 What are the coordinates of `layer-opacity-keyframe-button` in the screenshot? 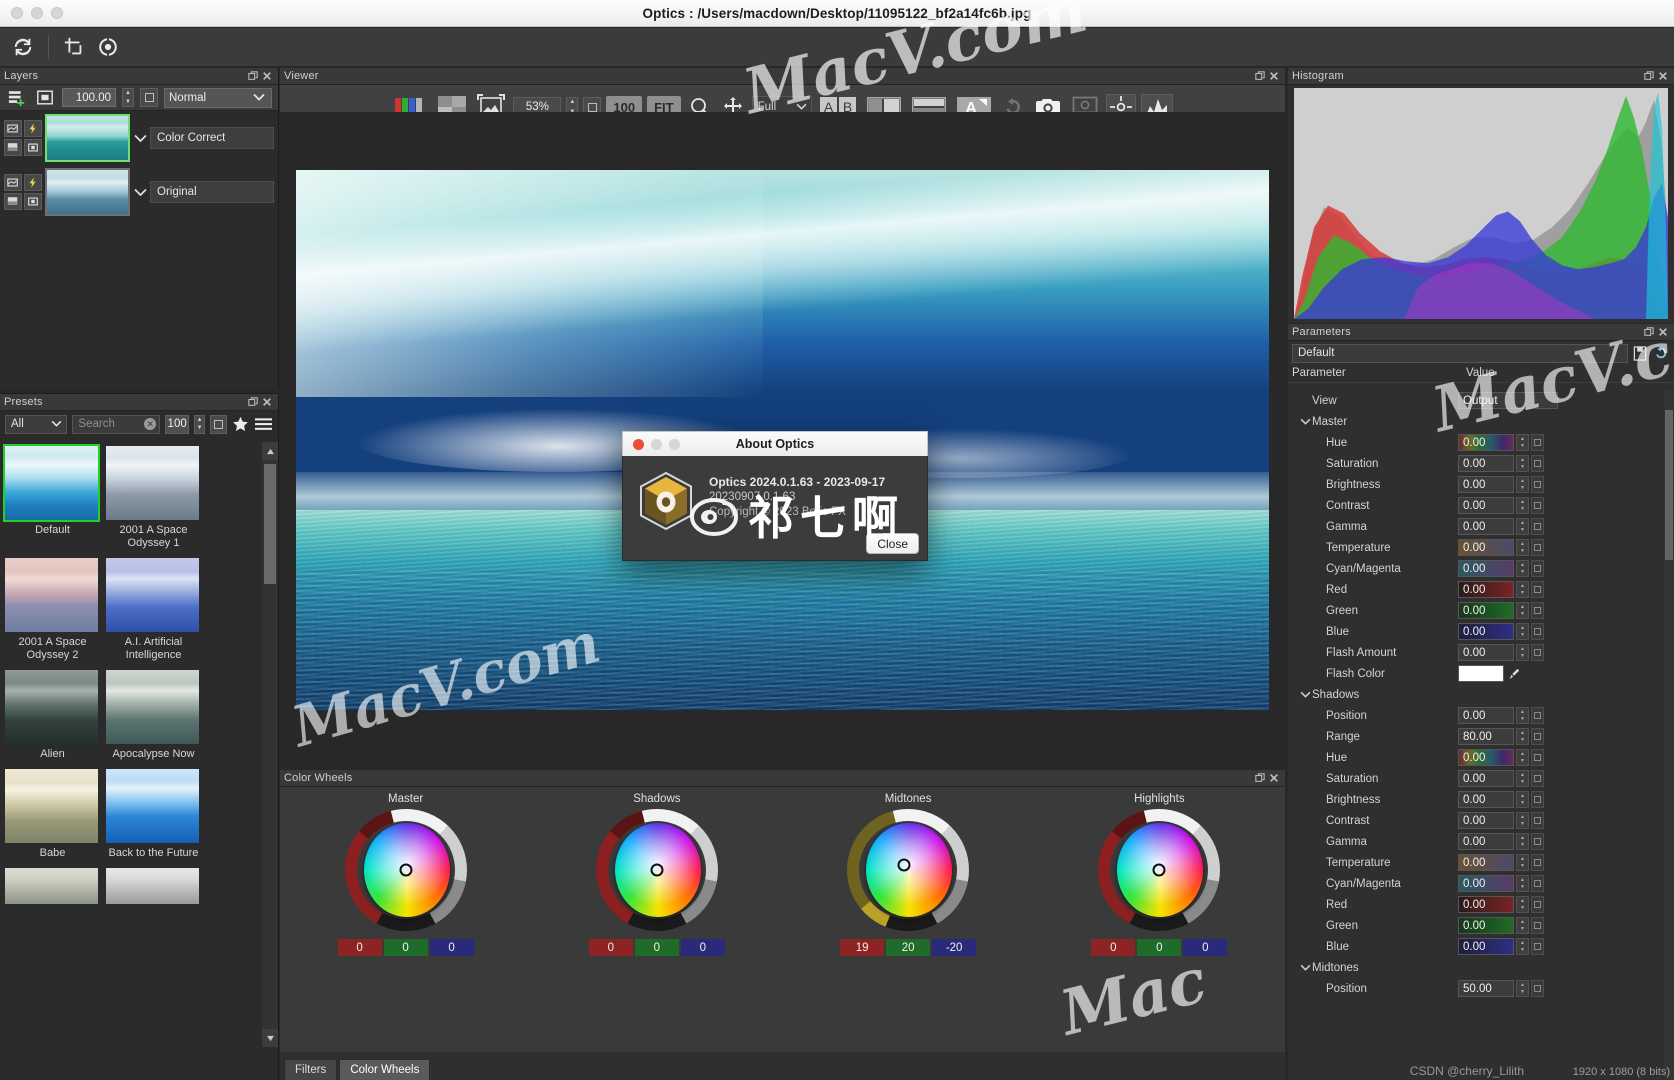 It's located at (149, 97).